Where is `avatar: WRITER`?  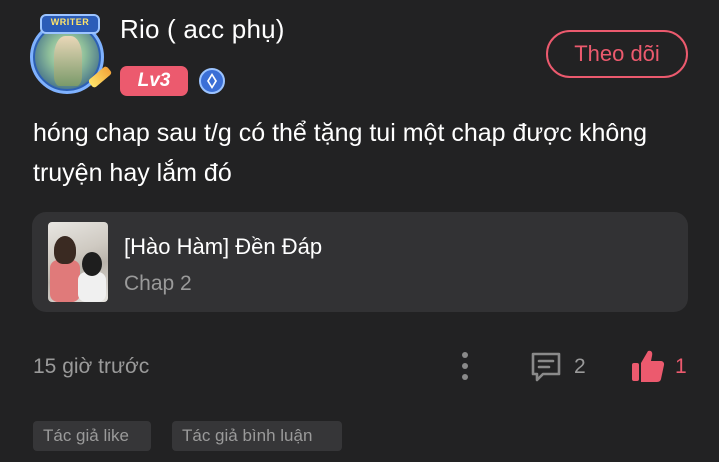
avatar: WRITER is located at coordinates (69, 56).